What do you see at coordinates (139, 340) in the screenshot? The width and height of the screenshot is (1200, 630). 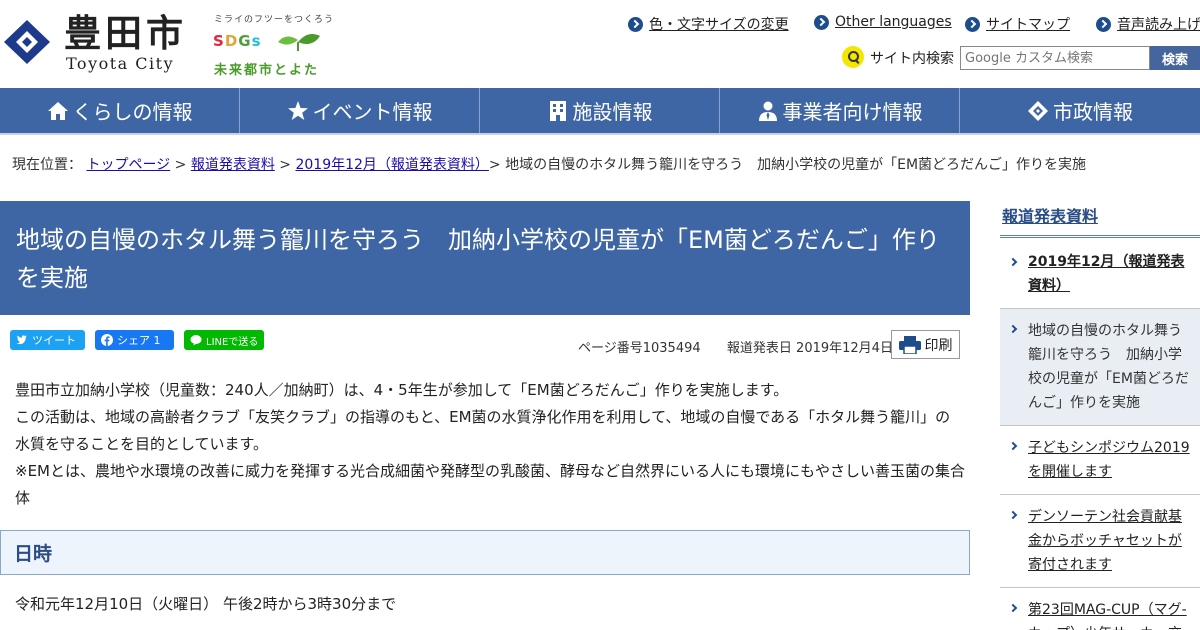 I see `facebook-share-label: シェア 1` at bounding box center [139, 340].